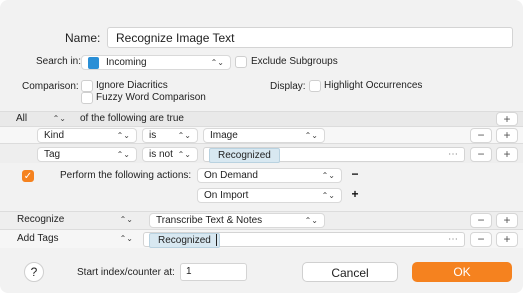  I want to click on fuzzy-checkbox, so click(87, 98).